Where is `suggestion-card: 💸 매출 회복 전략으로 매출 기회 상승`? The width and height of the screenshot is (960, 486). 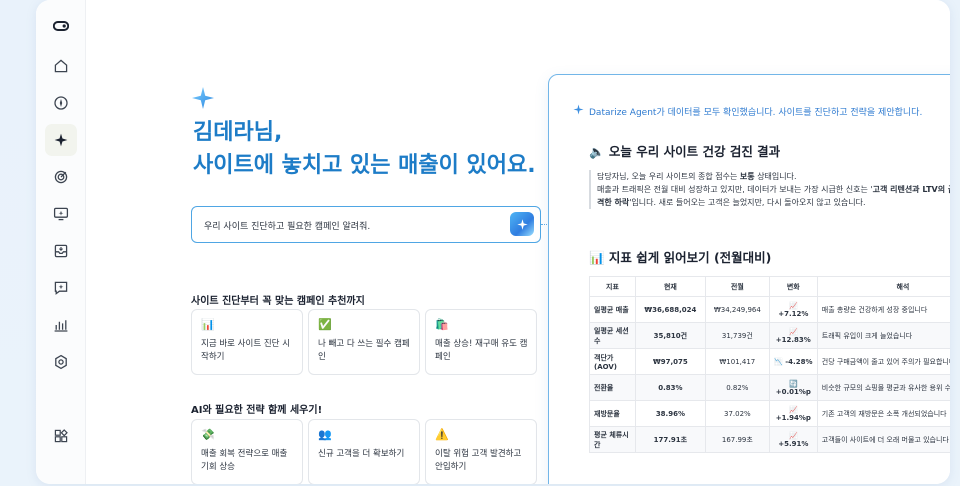 suggestion-card: 💸 매출 회복 전략으로 매출 기회 상승 is located at coordinates (247, 451).